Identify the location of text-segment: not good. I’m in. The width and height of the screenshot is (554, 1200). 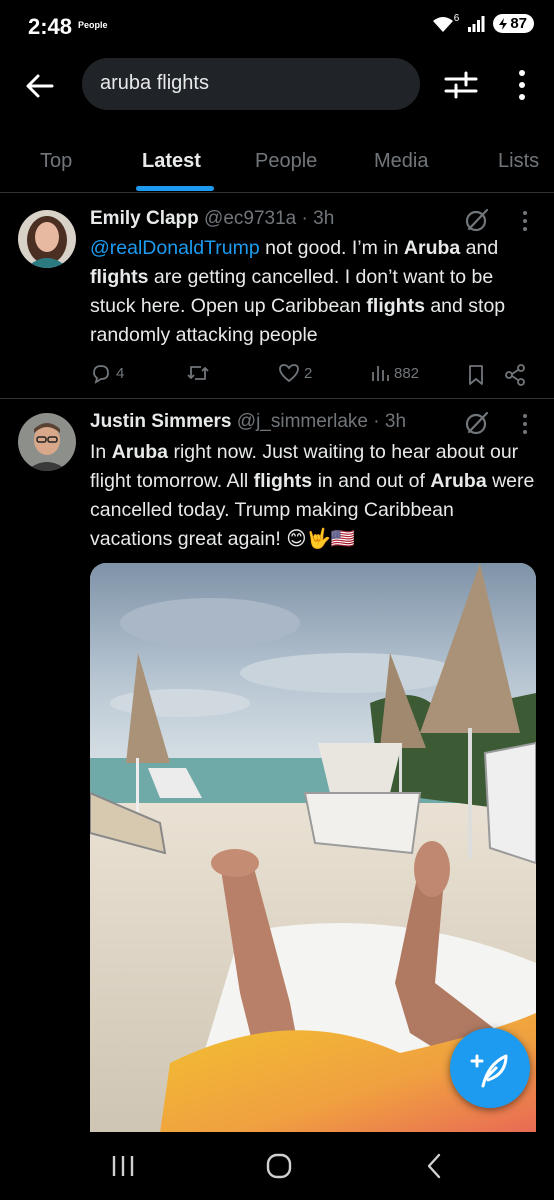
(331, 248).